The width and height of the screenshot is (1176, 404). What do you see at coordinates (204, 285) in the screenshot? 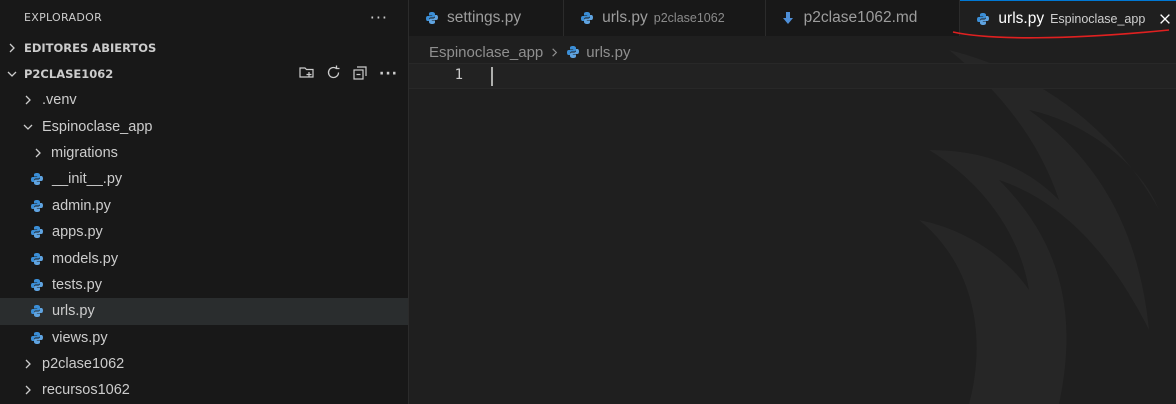
I see `tree-file: tests.py` at bounding box center [204, 285].